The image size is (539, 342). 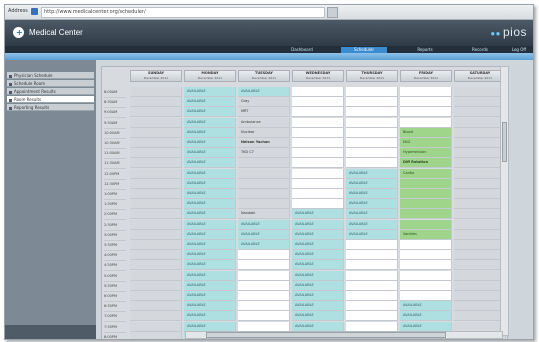 What do you see at coordinates (50, 83) in the screenshot?
I see `sidebar-item: Schedule Room` at bounding box center [50, 83].